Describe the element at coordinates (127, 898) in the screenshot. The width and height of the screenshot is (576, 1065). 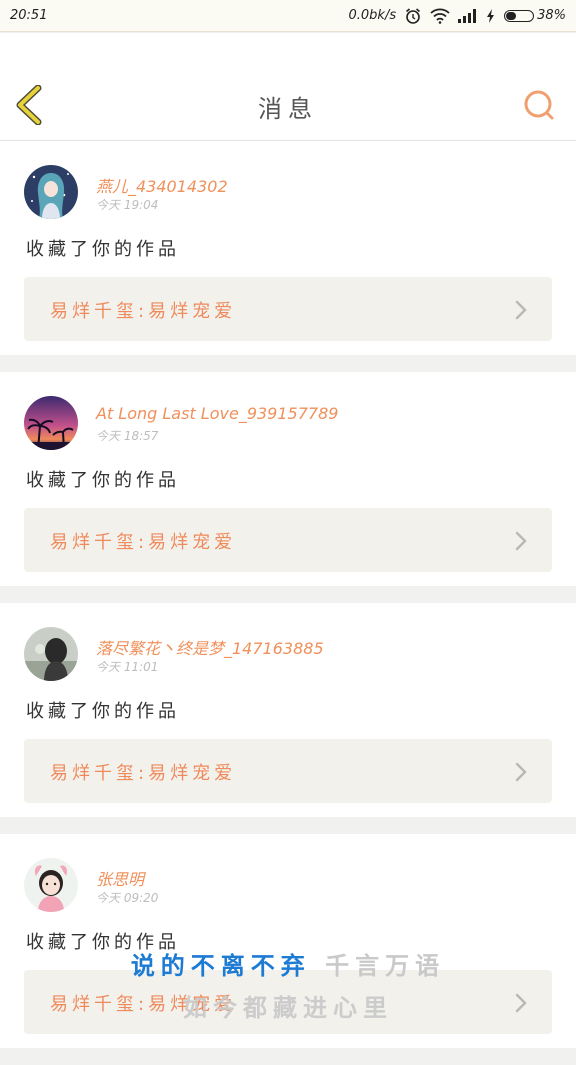
I see `message-time: 今天 09:20` at that location.